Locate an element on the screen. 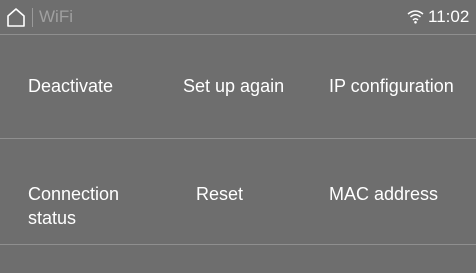 Image resolution: width=476 pixels, height=273 pixels. ip-configuration-button: IP configuration is located at coordinates (391, 86).